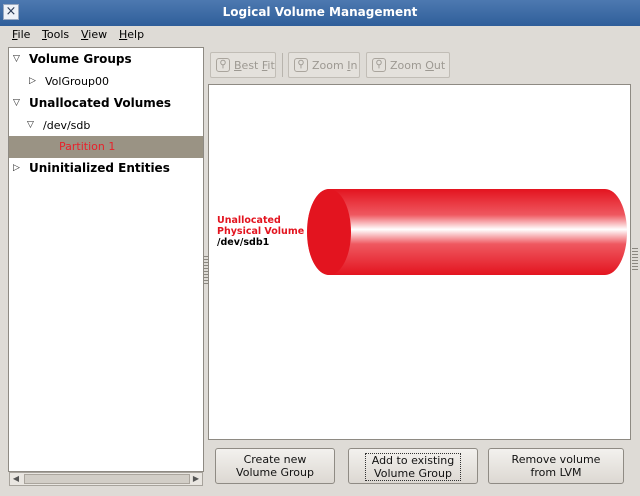  I want to click on zoom-out-label: Zoom Out, so click(417, 65).